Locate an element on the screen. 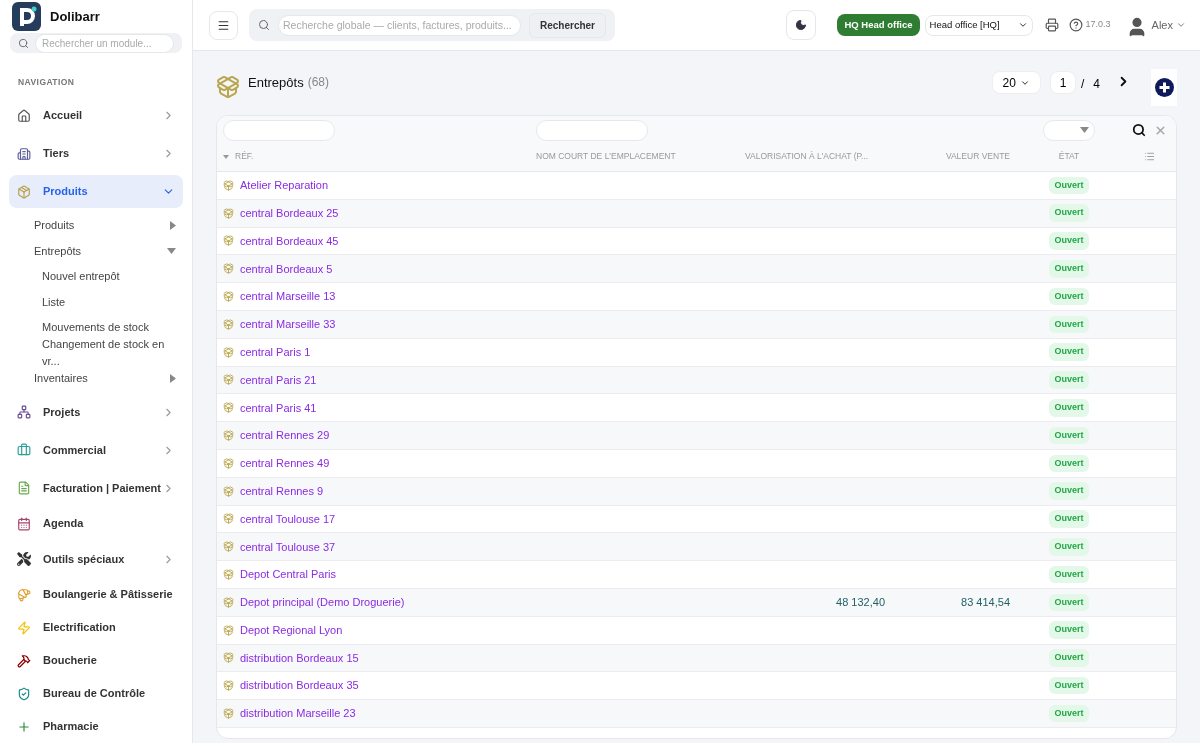 The image size is (1200, 743). help-icon is located at coordinates (1075, 25).